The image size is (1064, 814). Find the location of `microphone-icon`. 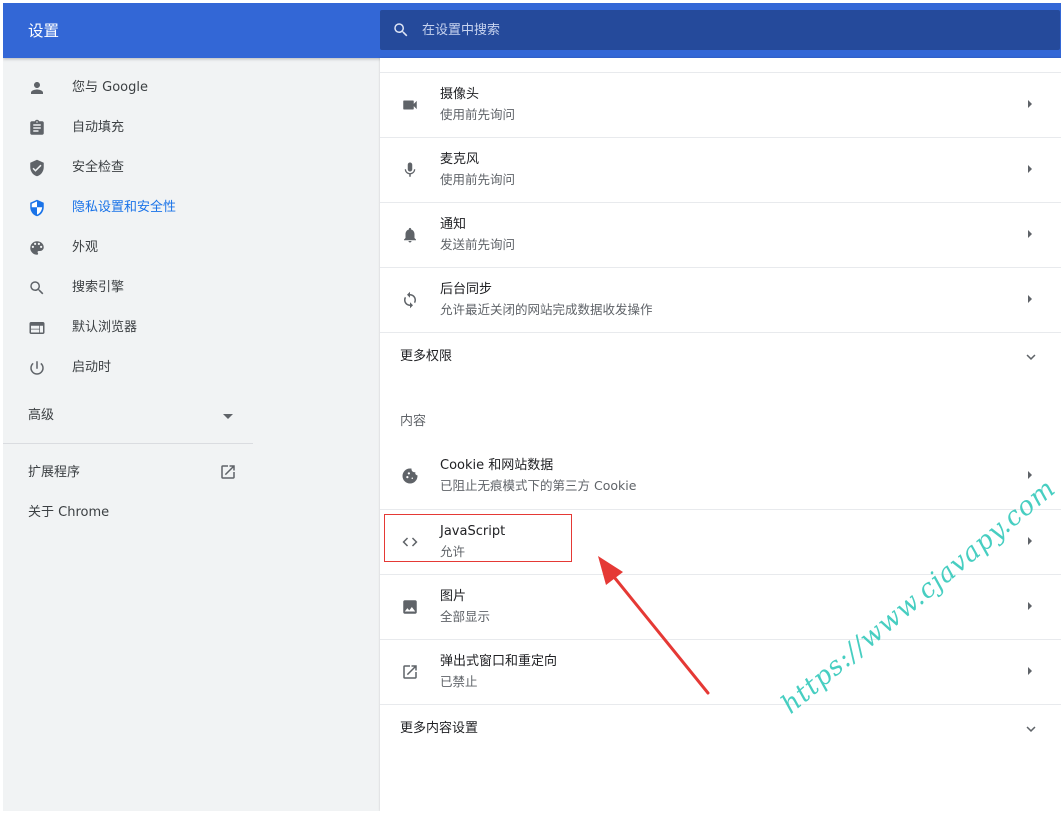

microphone-icon is located at coordinates (410, 169).